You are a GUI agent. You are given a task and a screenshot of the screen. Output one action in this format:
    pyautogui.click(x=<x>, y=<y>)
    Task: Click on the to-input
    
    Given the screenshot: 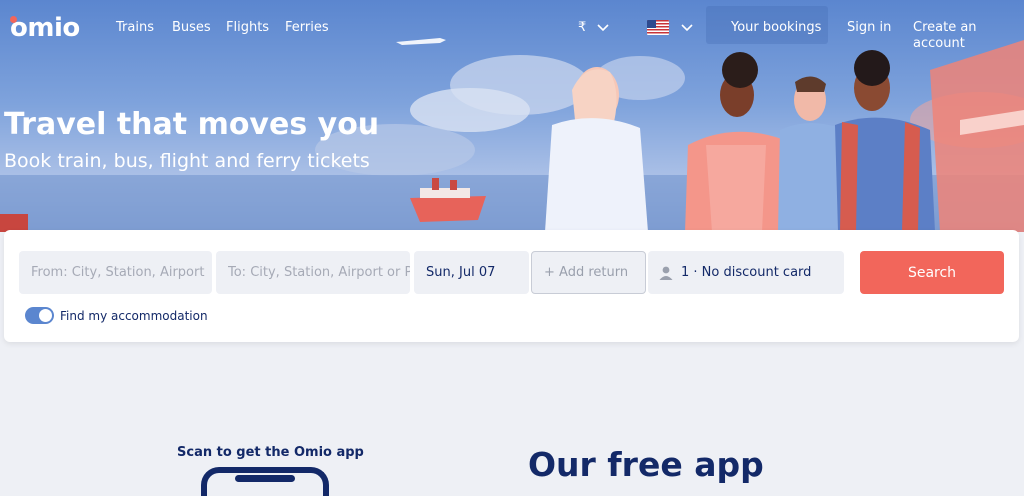 What is the action you would take?
    pyautogui.click(x=319, y=272)
    